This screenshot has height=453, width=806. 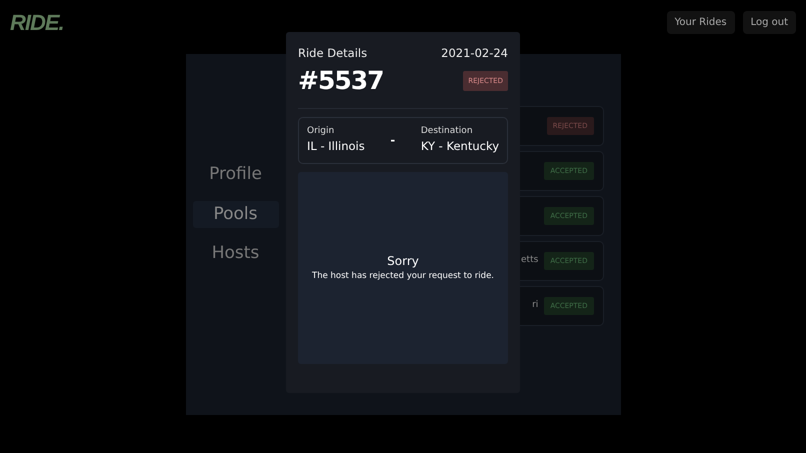 What do you see at coordinates (474, 53) in the screenshot?
I see `ride-date: 2021-02-24` at bounding box center [474, 53].